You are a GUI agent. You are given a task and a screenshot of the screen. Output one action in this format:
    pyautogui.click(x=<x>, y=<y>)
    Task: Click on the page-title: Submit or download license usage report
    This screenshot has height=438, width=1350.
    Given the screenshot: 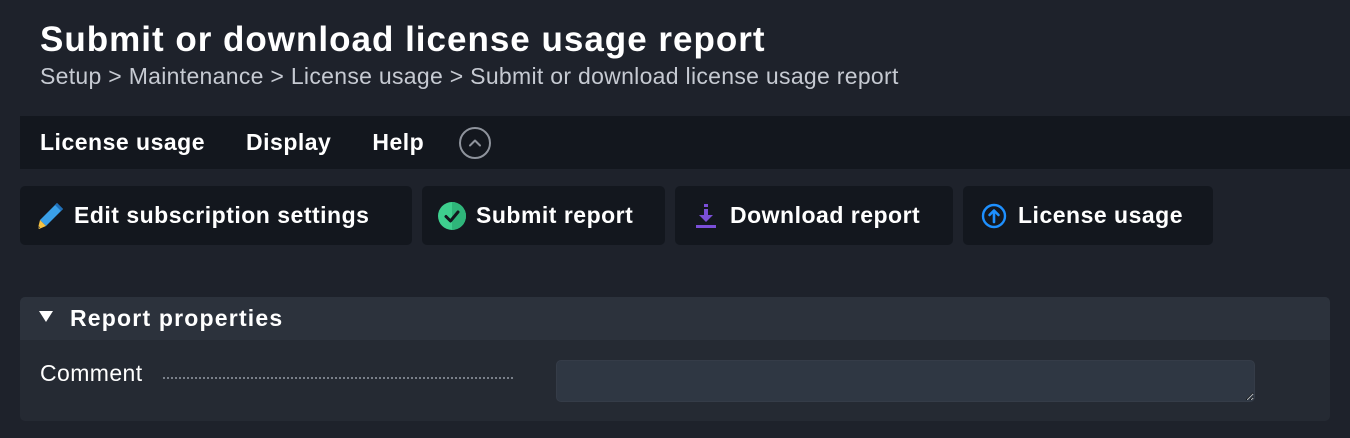 What is the action you would take?
    pyautogui.click(x=403, y=39)
    